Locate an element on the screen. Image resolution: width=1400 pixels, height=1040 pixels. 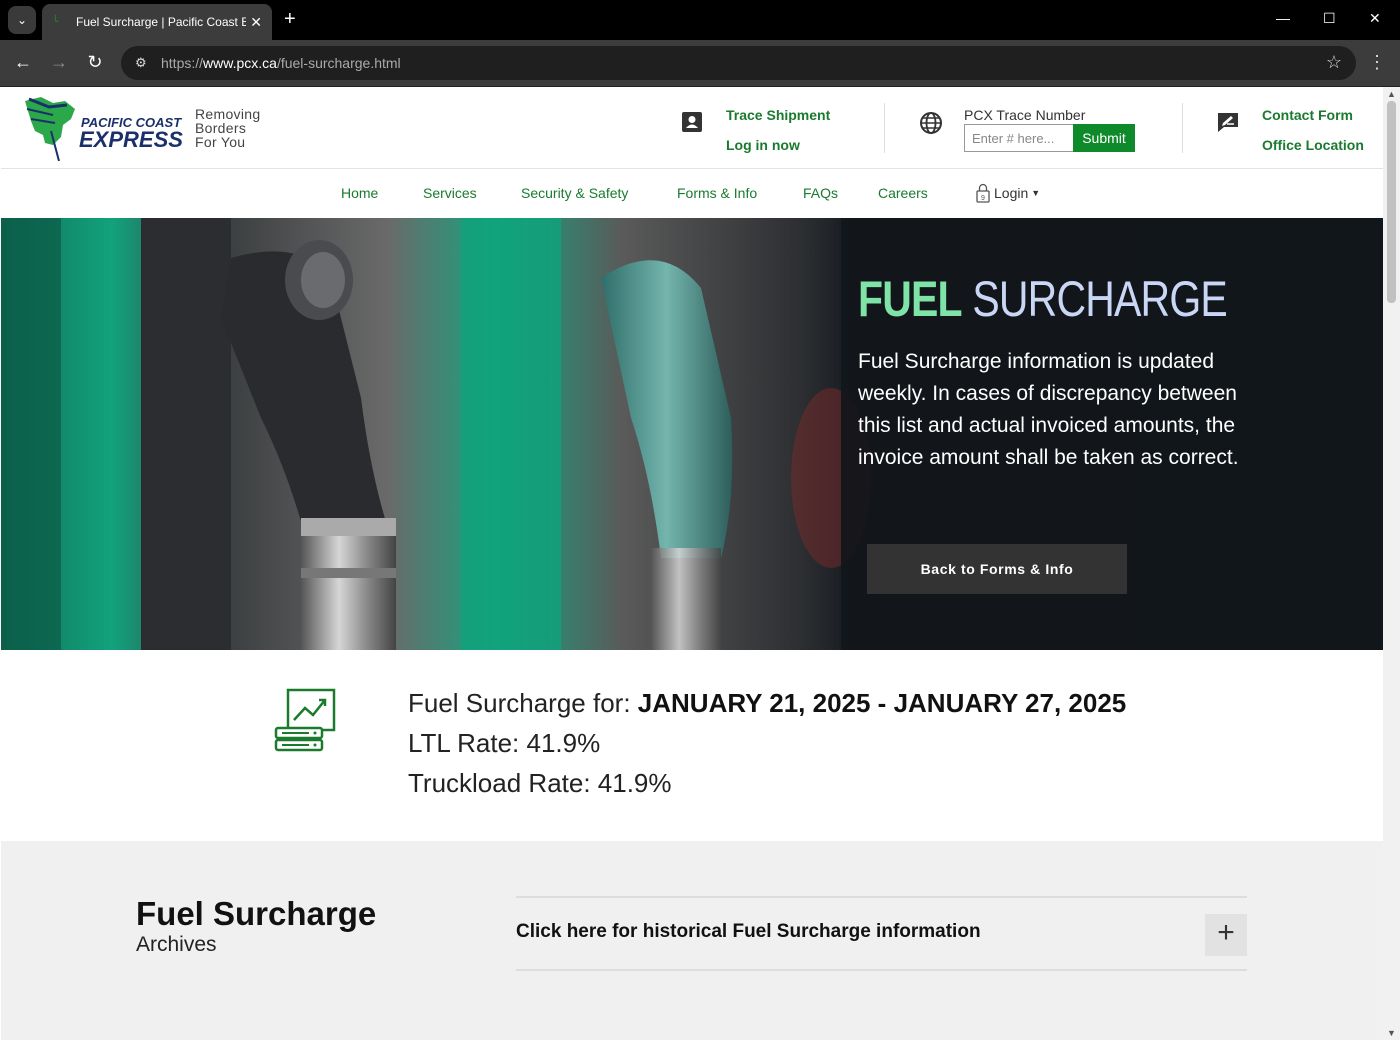
bookmark-star-icon: ☆ is located at coordinates (1334, 62).